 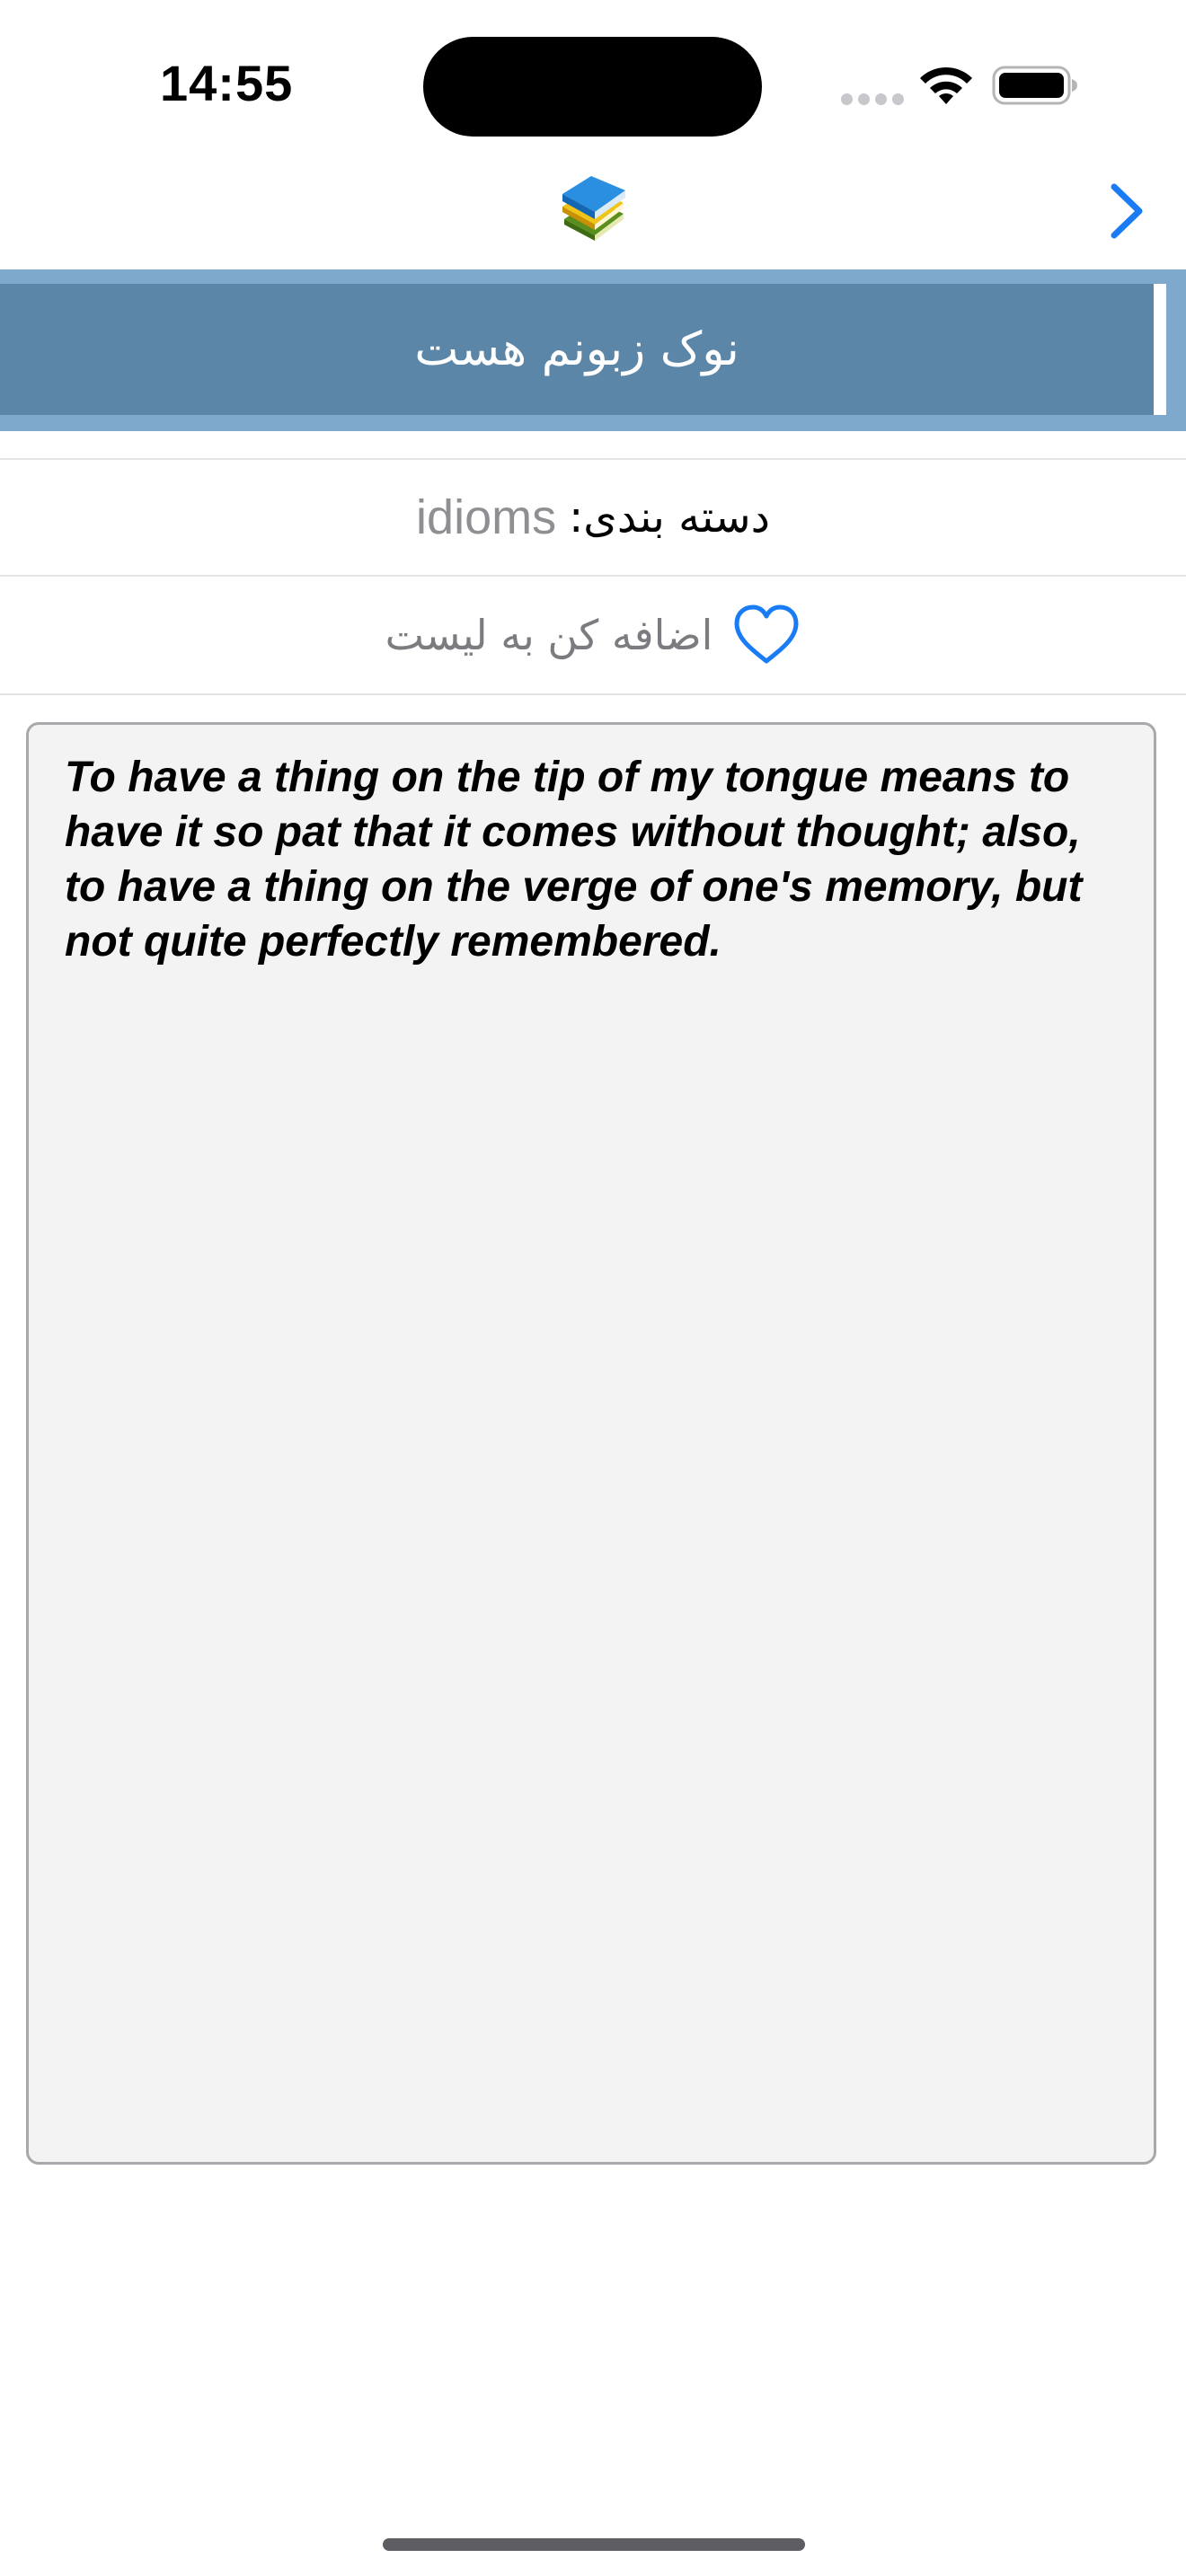 I want to click on navigation-bar, so click(x=593, y=211).